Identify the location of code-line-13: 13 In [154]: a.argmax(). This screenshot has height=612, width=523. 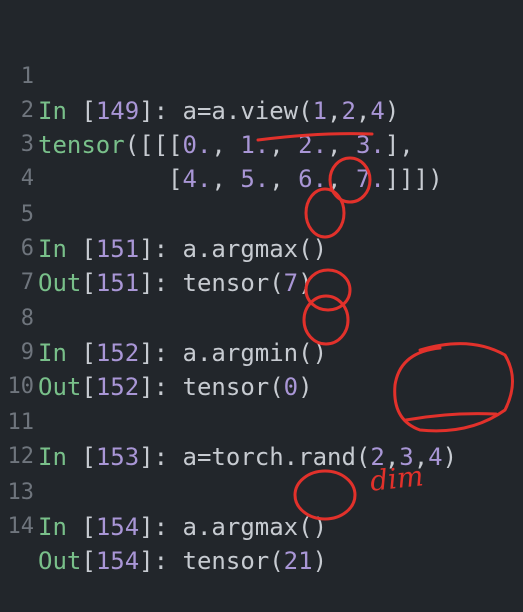
(164, 491).